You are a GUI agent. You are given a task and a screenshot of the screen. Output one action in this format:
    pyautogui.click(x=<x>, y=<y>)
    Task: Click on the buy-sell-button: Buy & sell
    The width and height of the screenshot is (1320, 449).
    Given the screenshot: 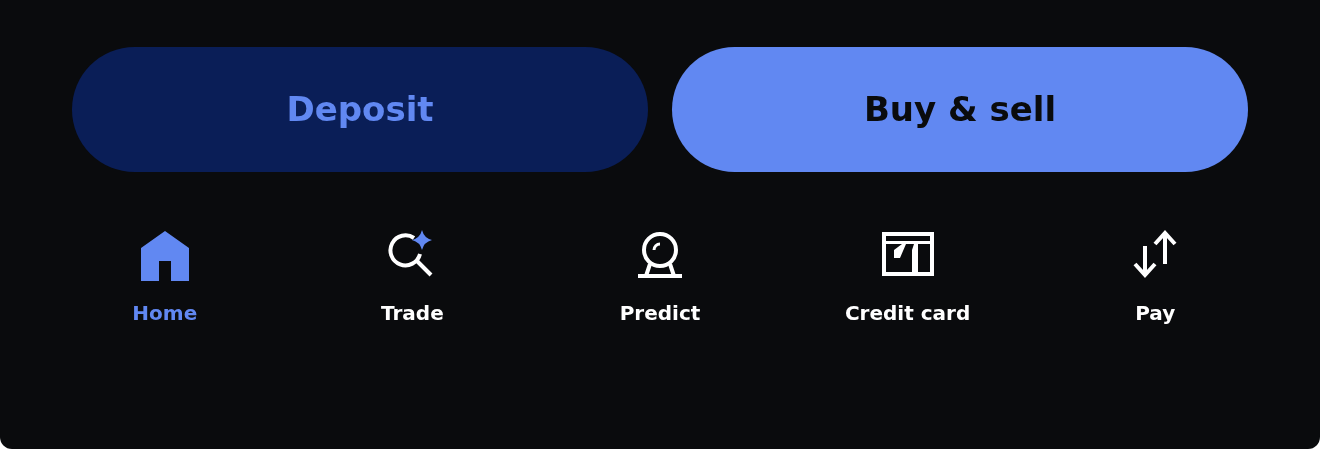 What is the action you would take?
    pyautogui.click(x=960, y=109)
    